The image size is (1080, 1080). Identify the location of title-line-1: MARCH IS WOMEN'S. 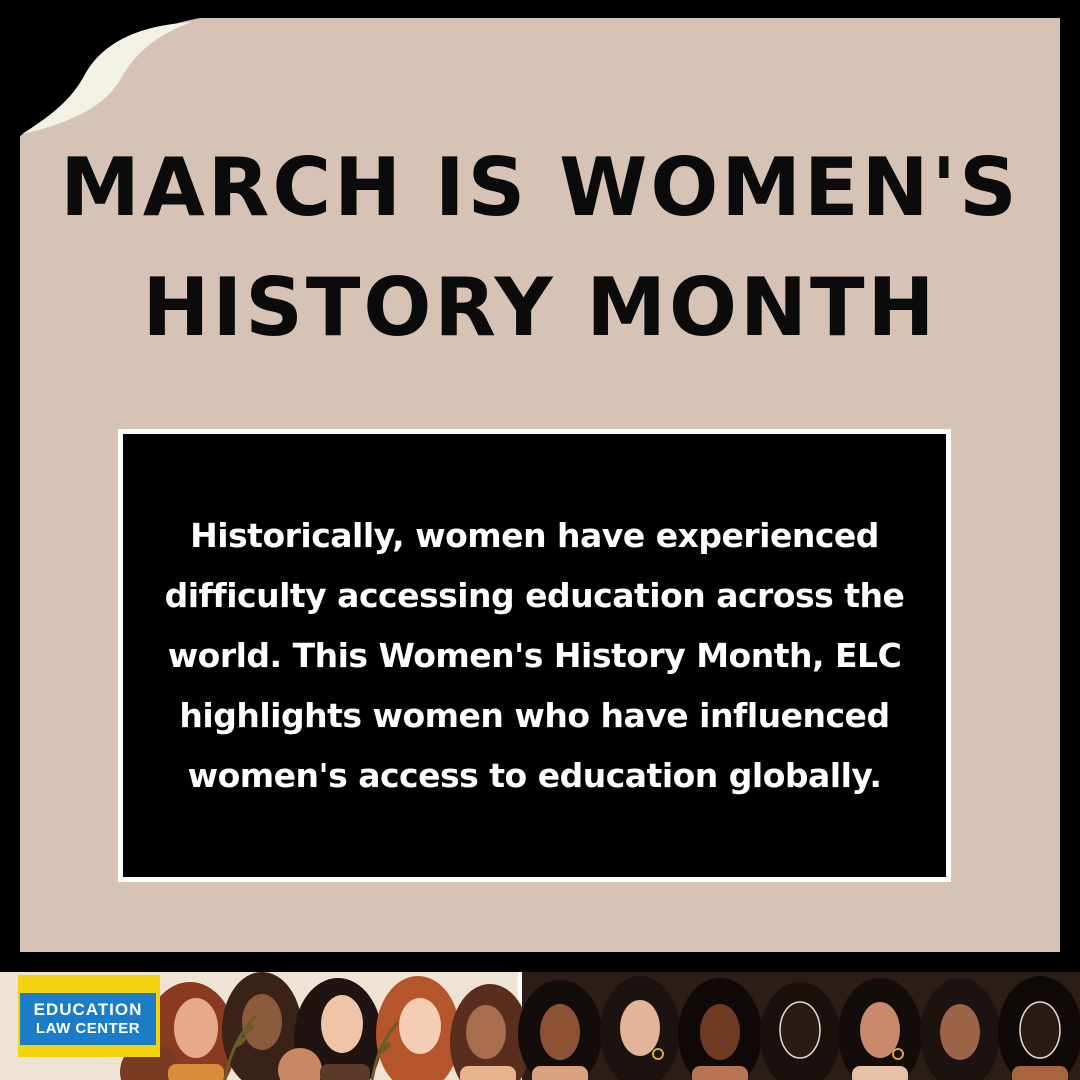
(540, 187).